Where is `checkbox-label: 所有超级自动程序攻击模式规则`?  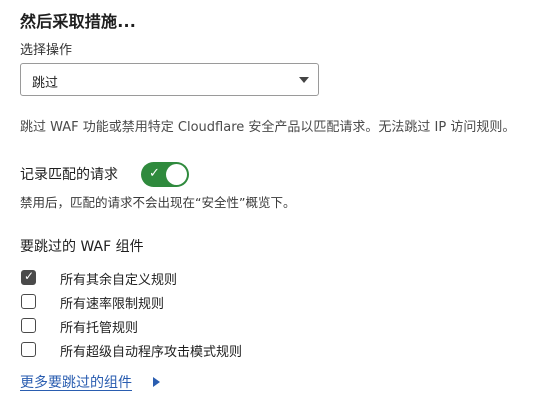 checkbox-label: 所有超级自动程序攻击模式规则 is located at coordinates (151, 352).